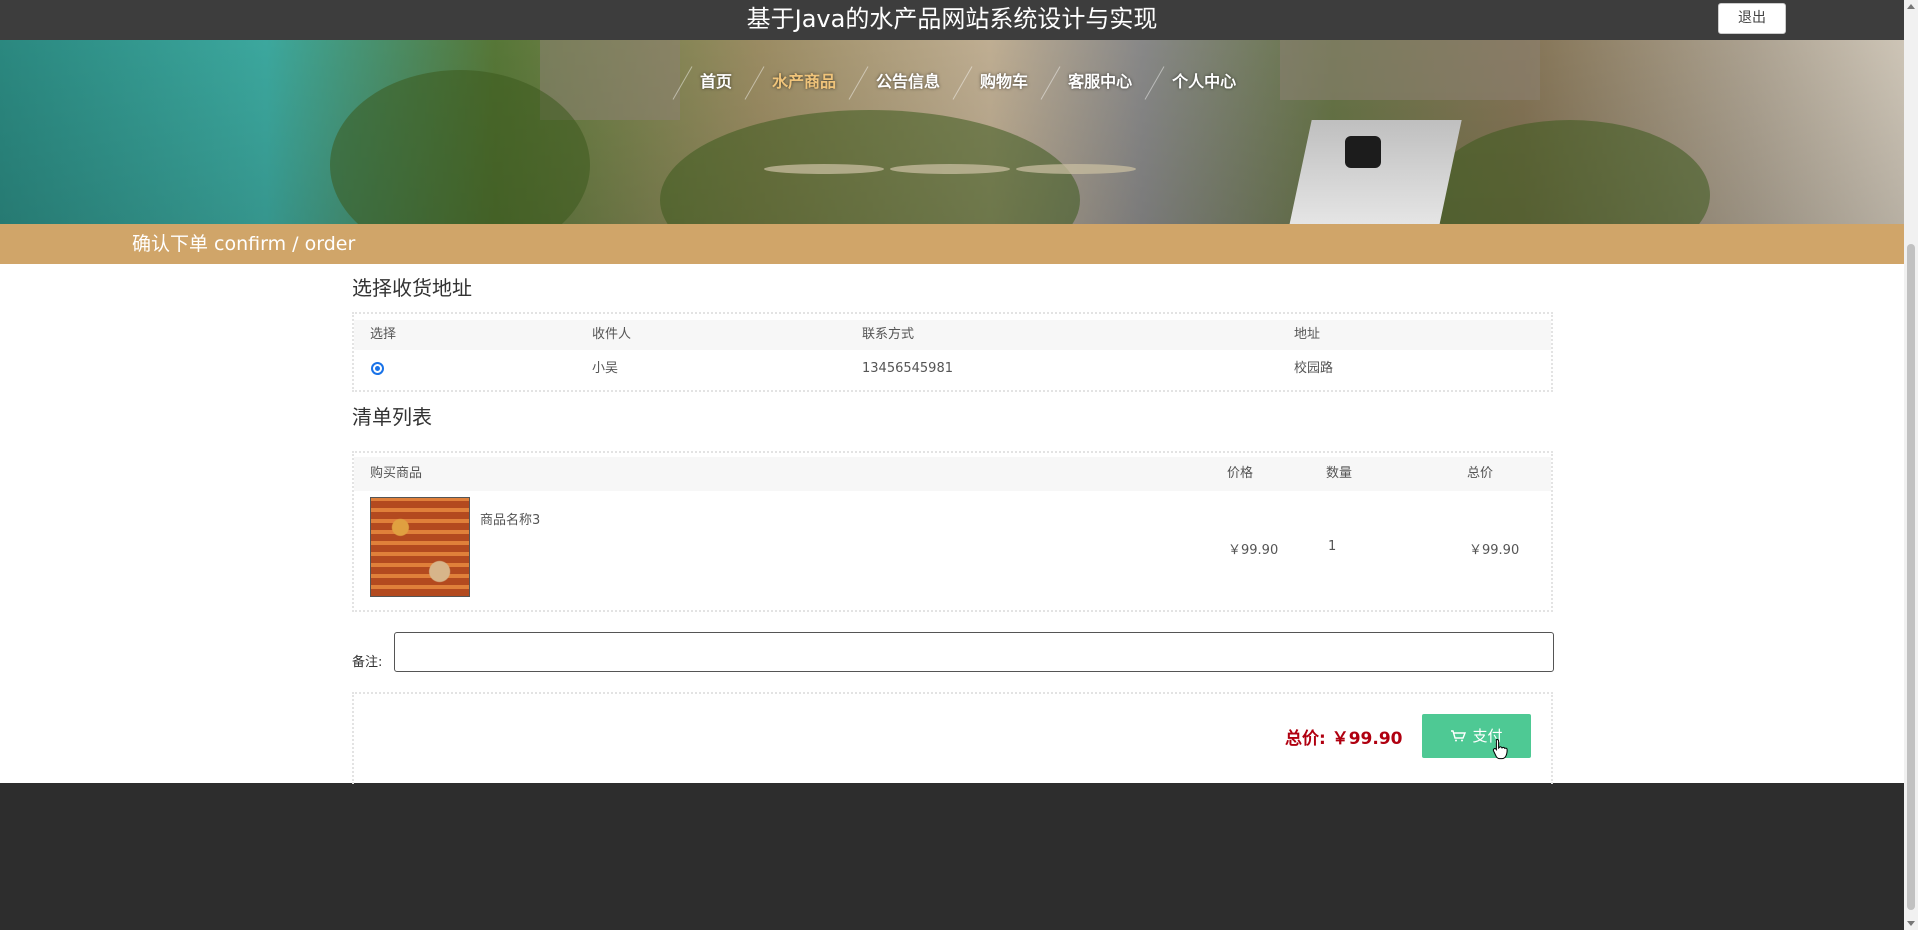 This screenshot has width=1918, height=930. Describe the element at coordinates (804, 81) in the screenshot. I see `nav-item-label: 水产商品` at that location.